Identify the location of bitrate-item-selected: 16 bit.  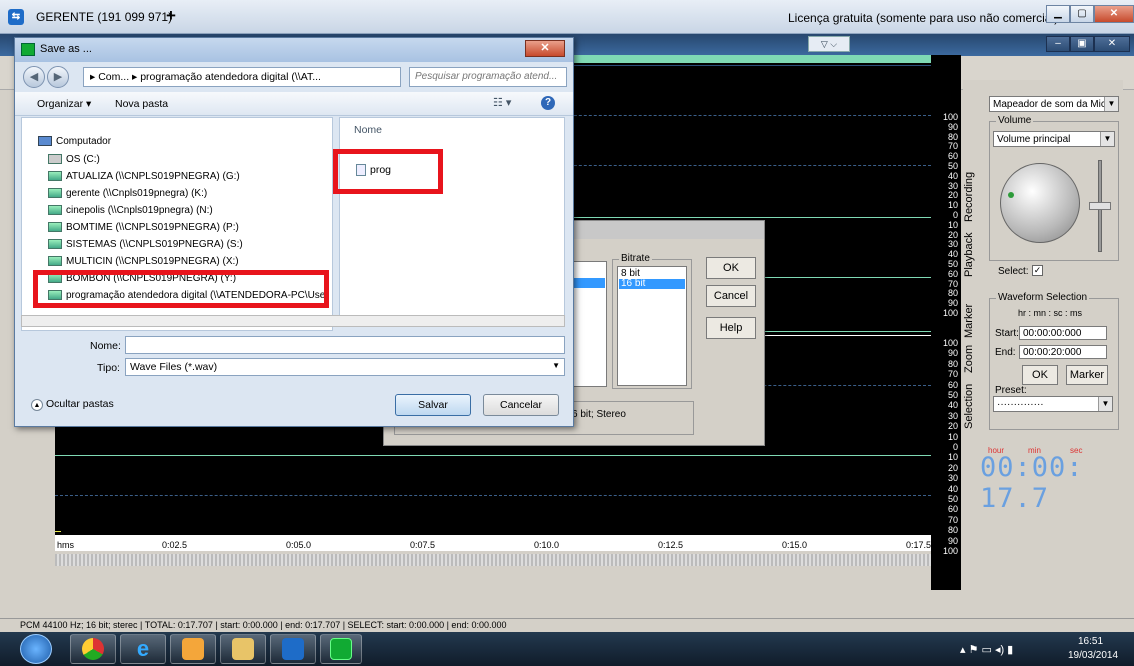
(652, 284).